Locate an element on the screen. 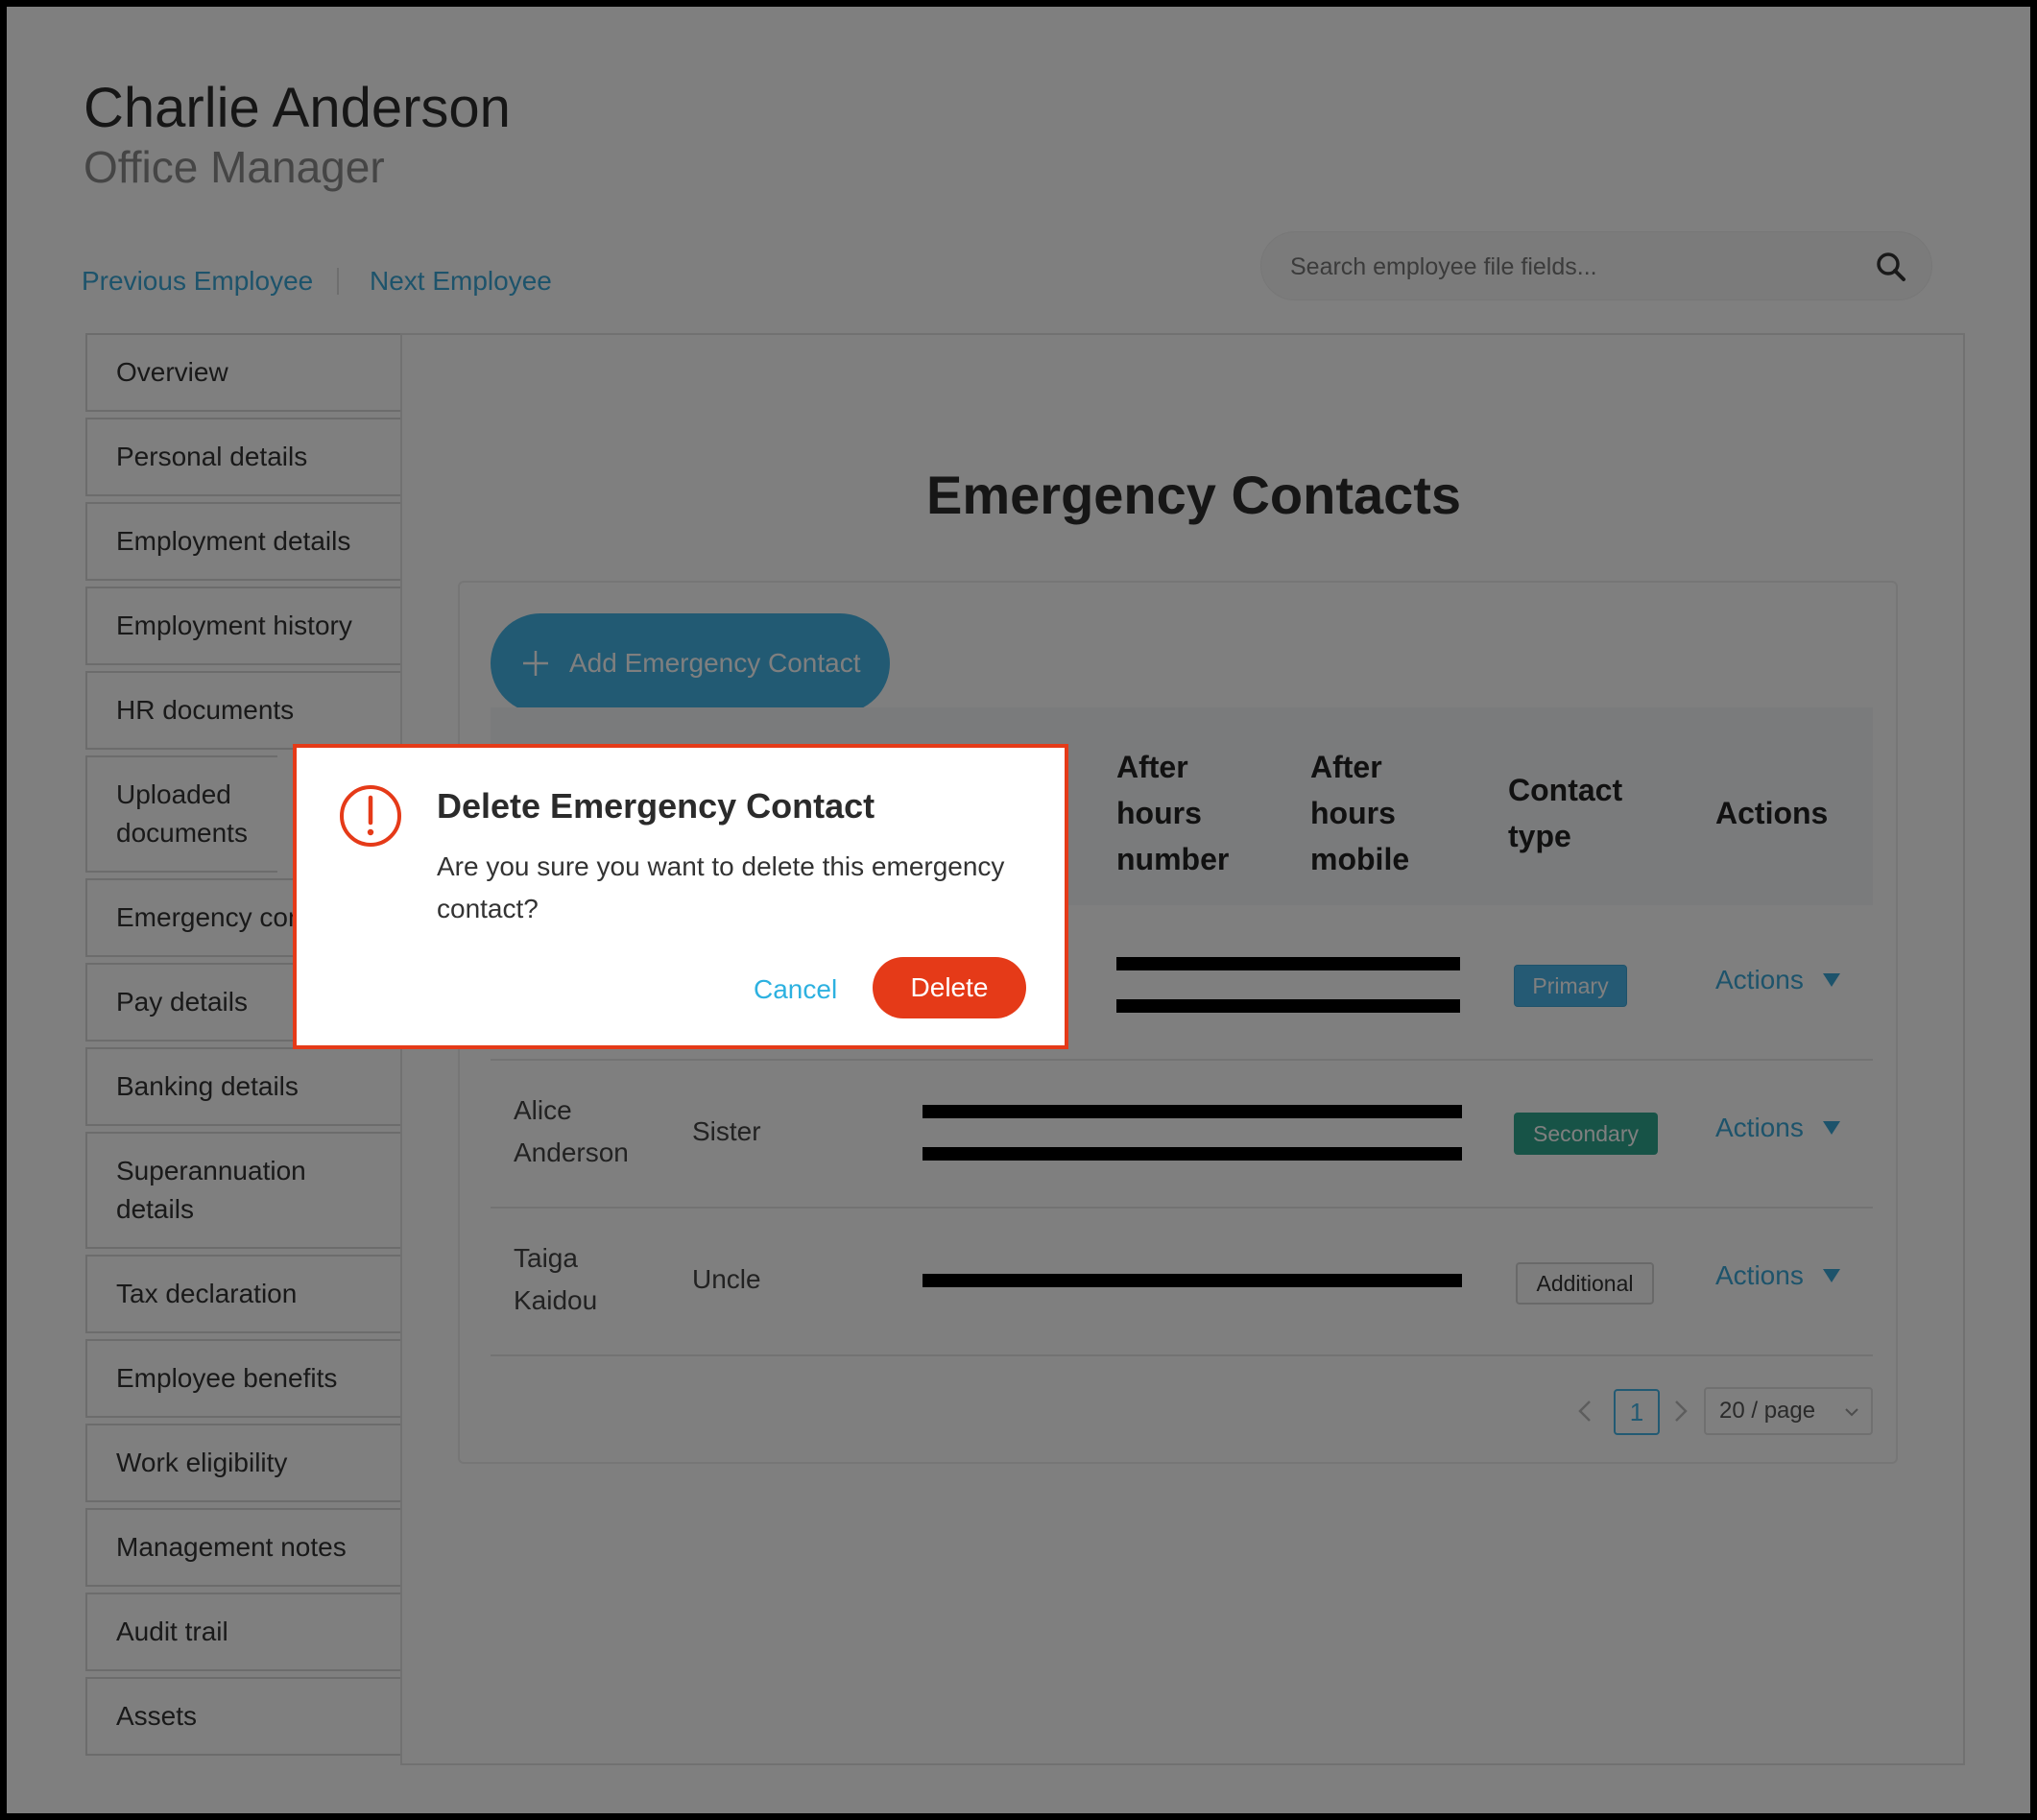 The height and width of the screenshot is (1820, 2037). dialog-title: Delete Emergency Contact is located at coordinates (656, 806).